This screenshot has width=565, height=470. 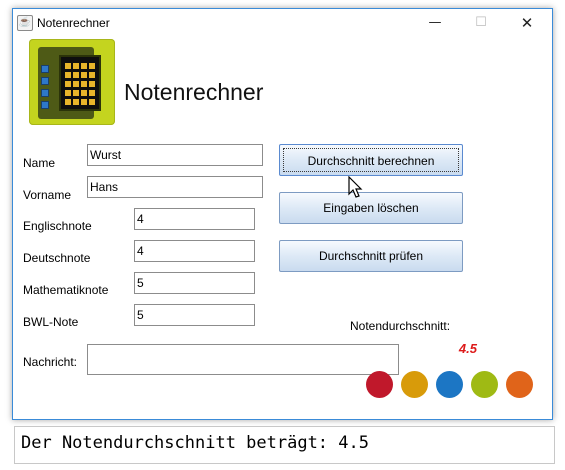 I want to click on color-dot-red, so click(x=379, y=384).